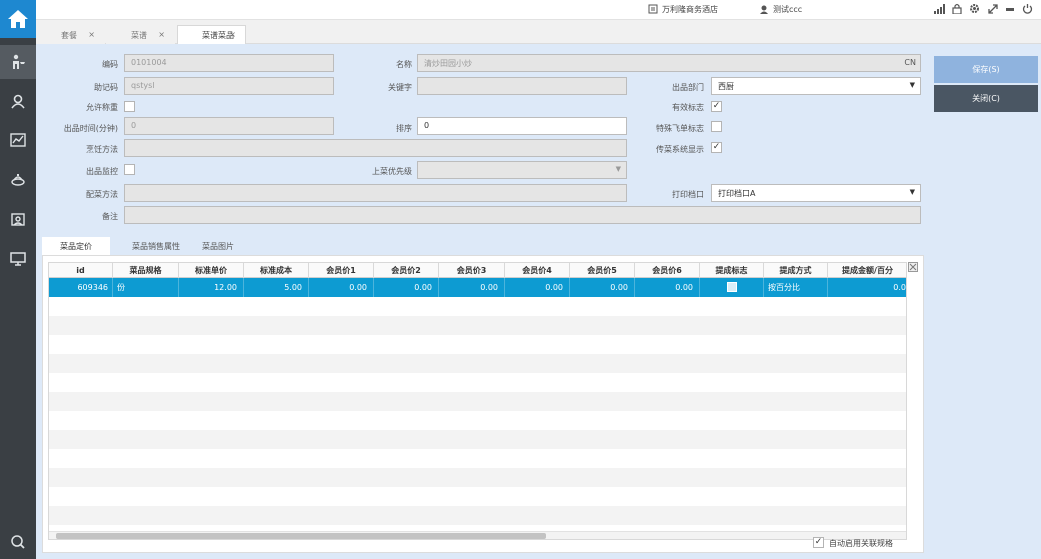  I want to click on user-small-icon, so click(763, 8).